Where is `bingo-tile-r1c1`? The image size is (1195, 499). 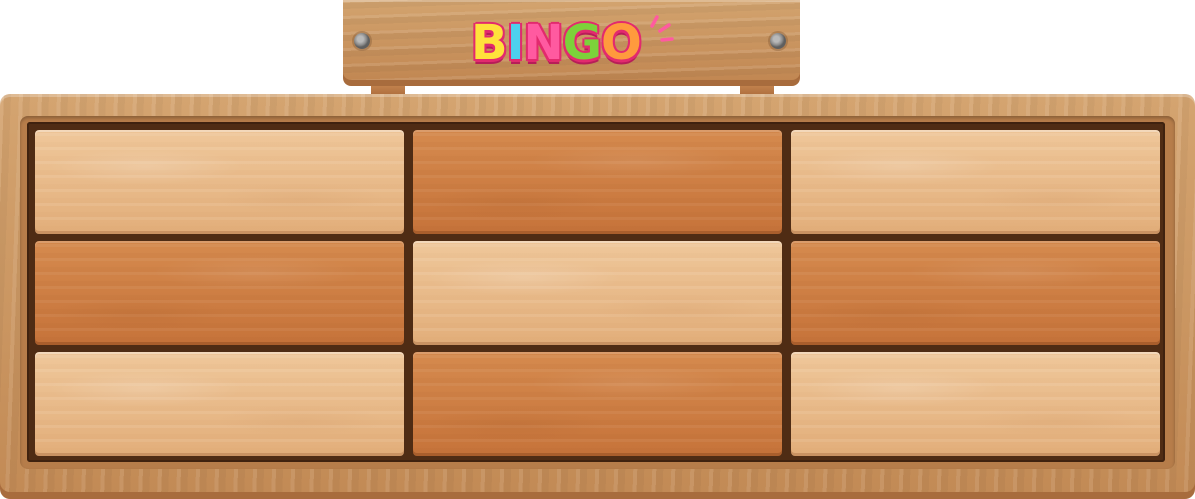 bingo-tile-r1c1 is located at coordinates (219, 182).